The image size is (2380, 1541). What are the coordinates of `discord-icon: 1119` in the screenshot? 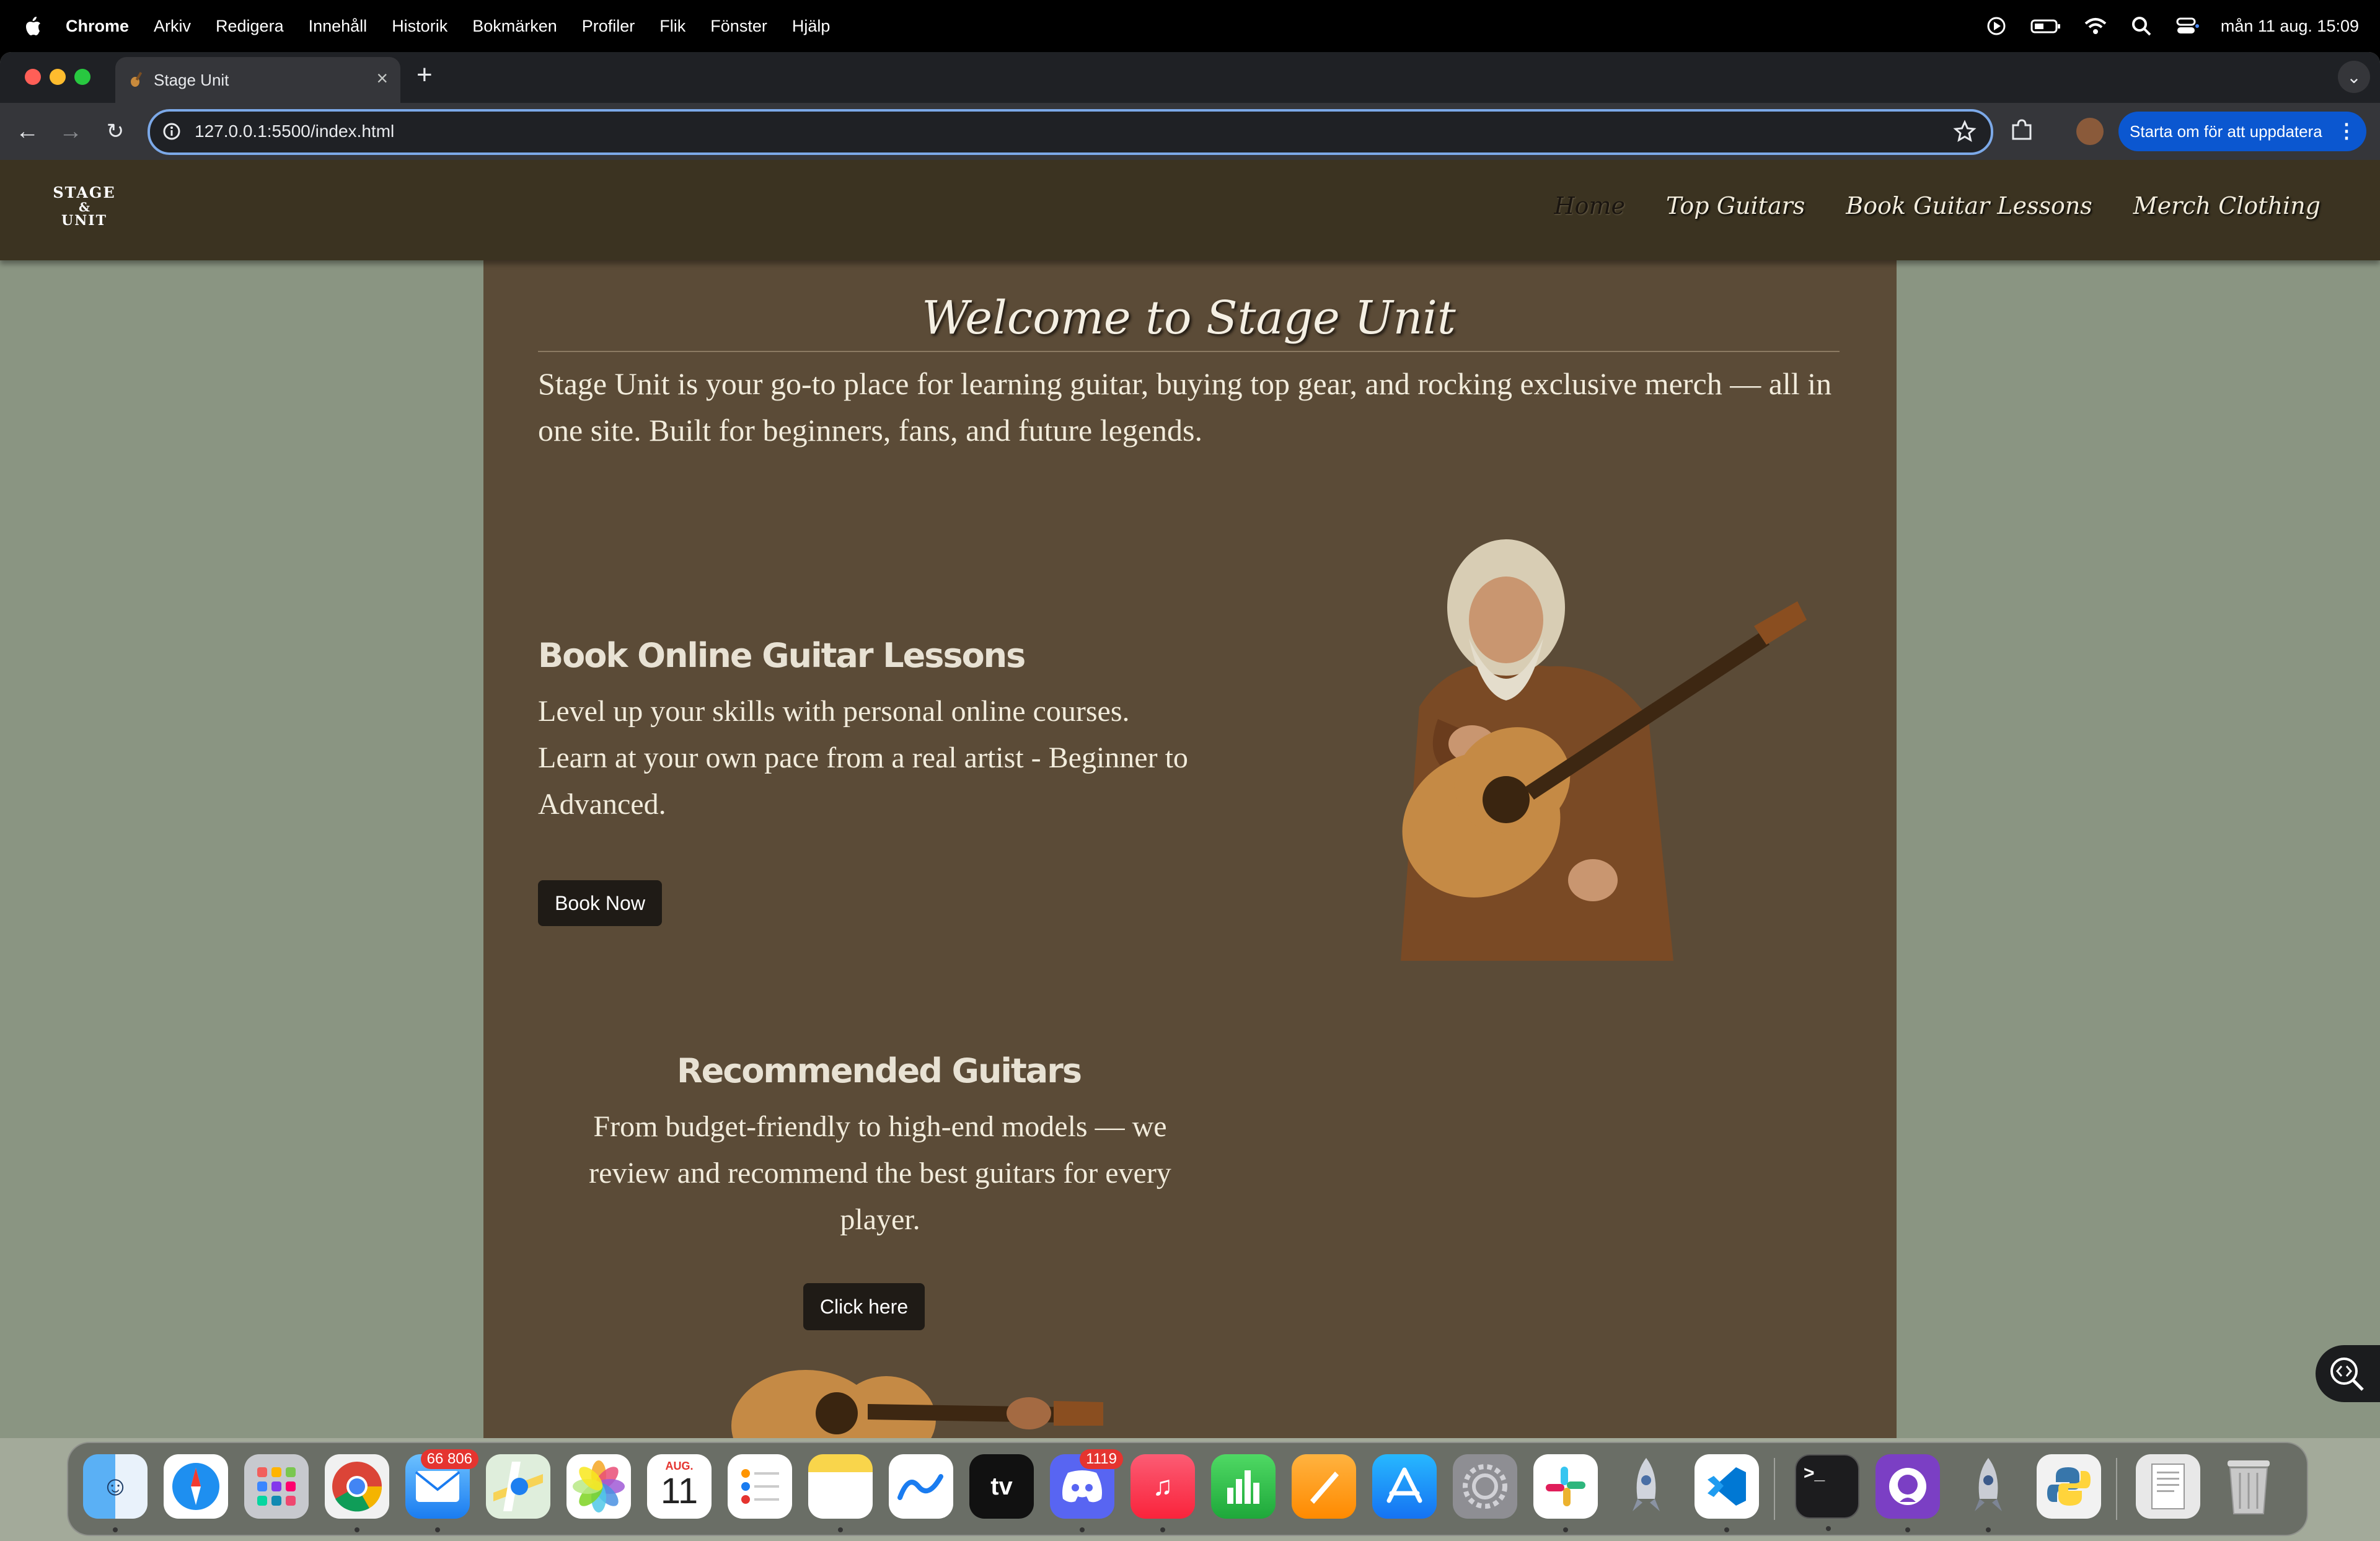 It's located at (1086, 1490).